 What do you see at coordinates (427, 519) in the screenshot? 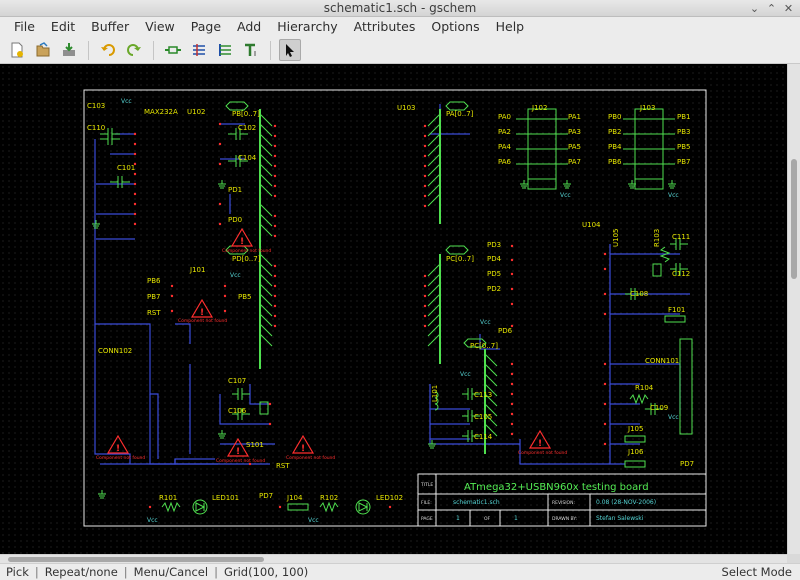
I see `title-block-page-label: PAGE` at bounding box center [427, 519].